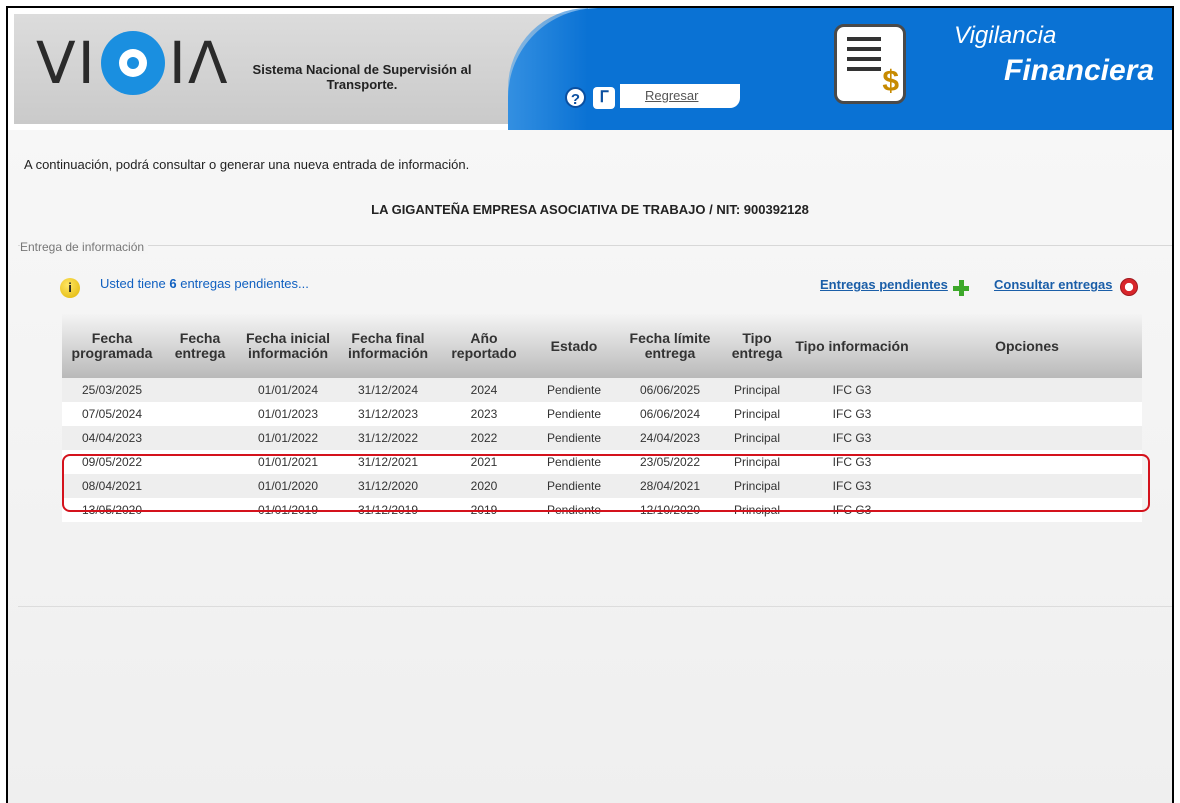 The height and width of the screenshot is (803, 1180). I want to click on col-opciones: Opciones, so click(1027, 345).